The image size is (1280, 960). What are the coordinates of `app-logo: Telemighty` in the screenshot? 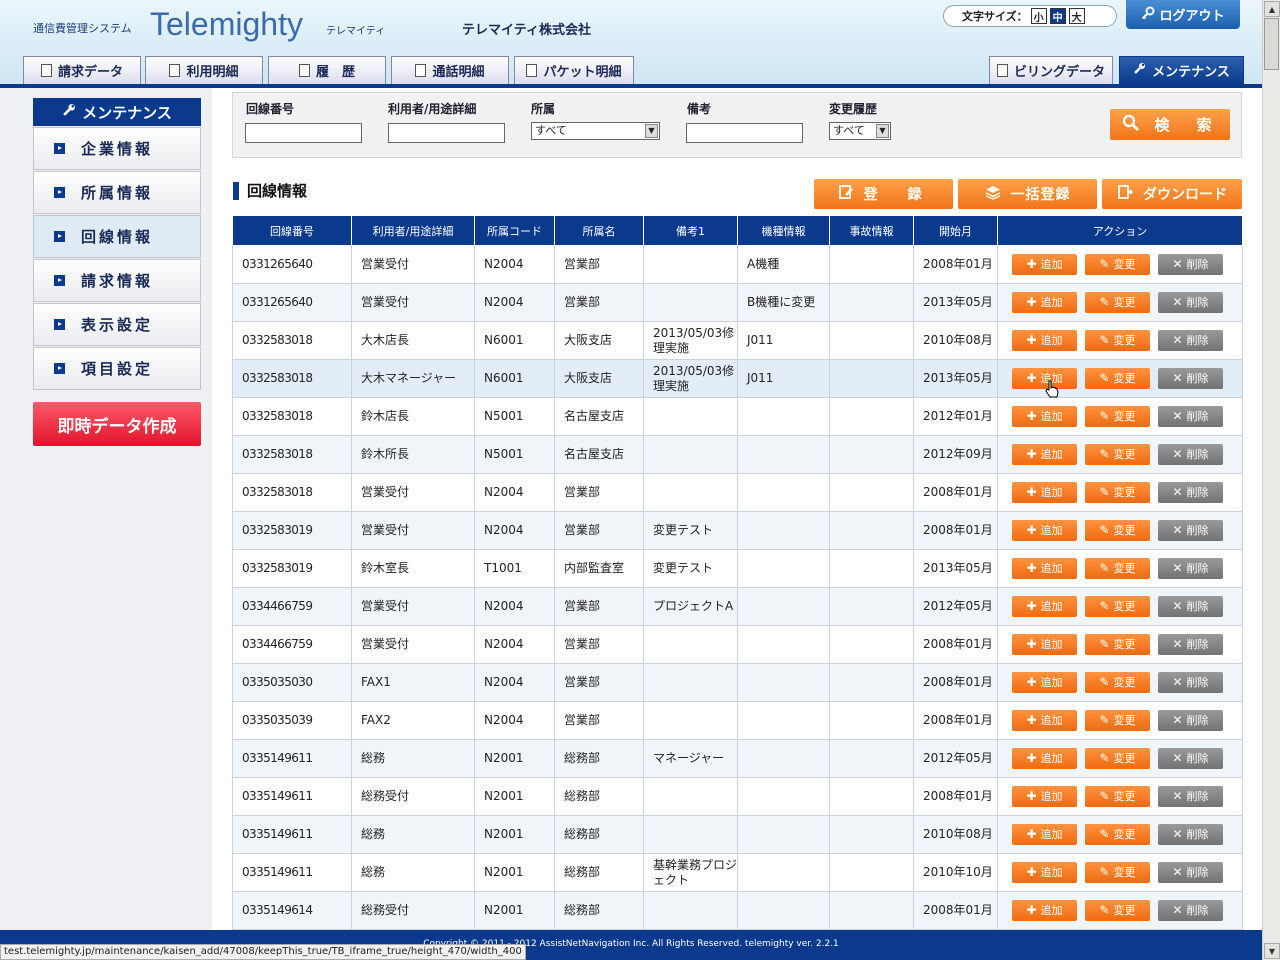 It's located at (226, 24).